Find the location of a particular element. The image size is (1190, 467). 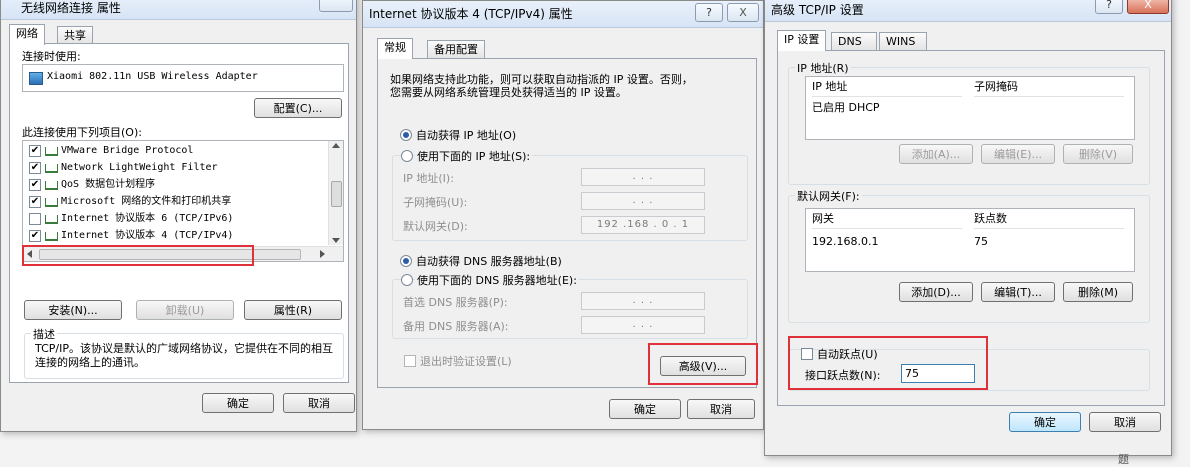

gateway-col-header: 网关 is located at coordinates (887, 219).